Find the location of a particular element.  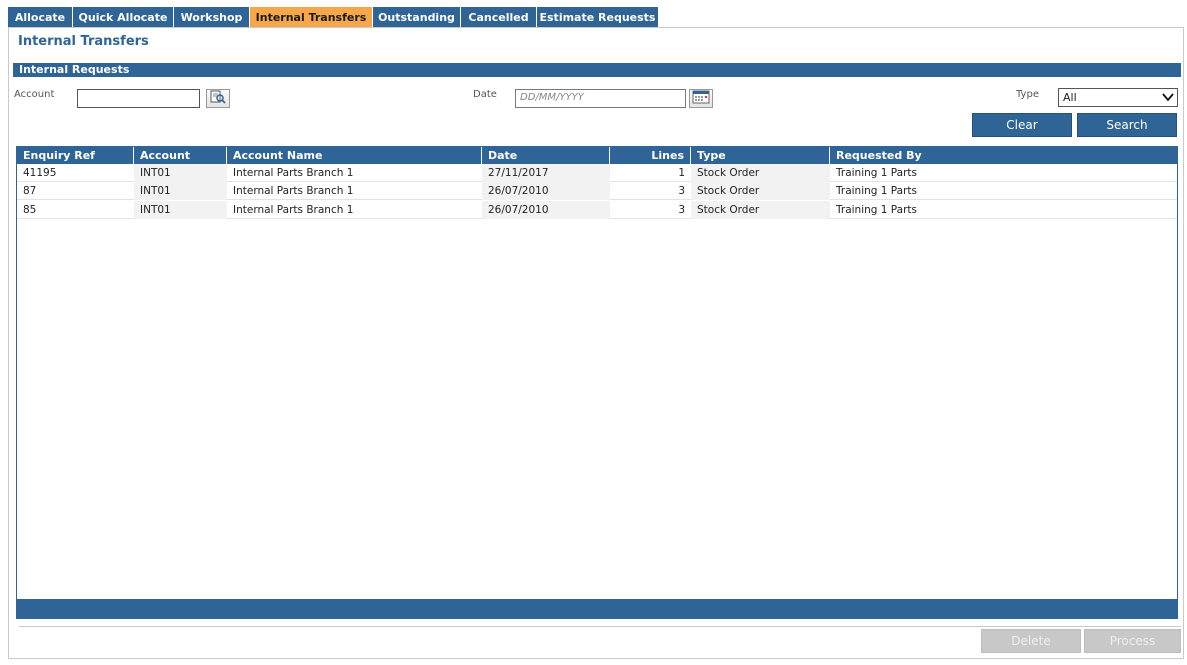

section-header: Internal Requests is located at coordinates (597, 70).